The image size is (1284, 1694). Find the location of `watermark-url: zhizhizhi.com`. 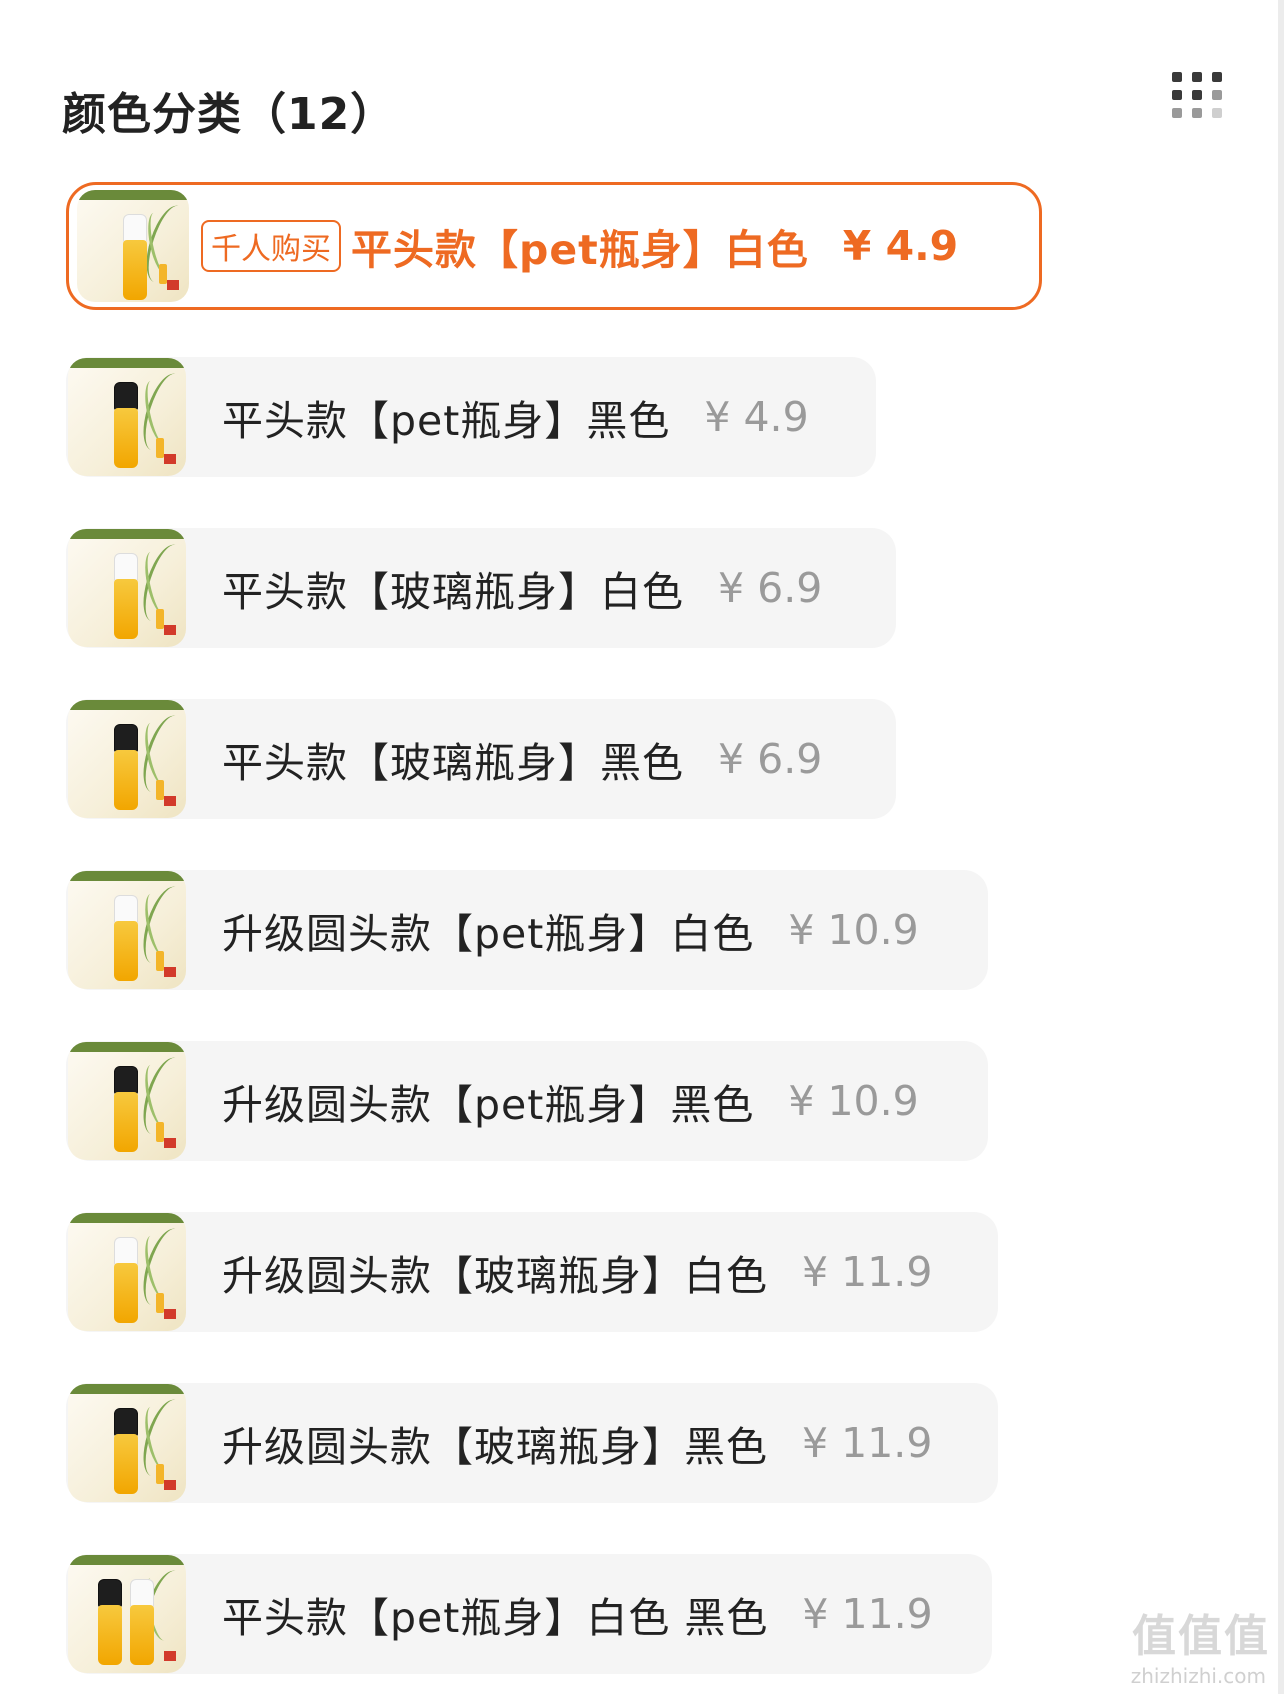

watermark-url: zhizhizhi.com is located at coordinates (1198, 1676).